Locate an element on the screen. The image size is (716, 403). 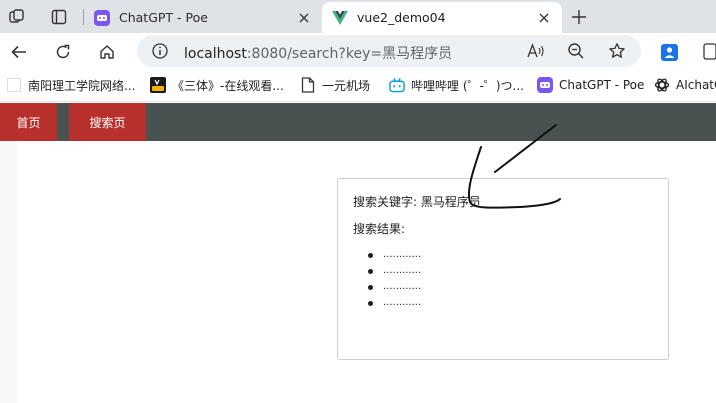
tab-chatgpt-poe: ChatGPT - Poe is located at coordinates (203, 17).